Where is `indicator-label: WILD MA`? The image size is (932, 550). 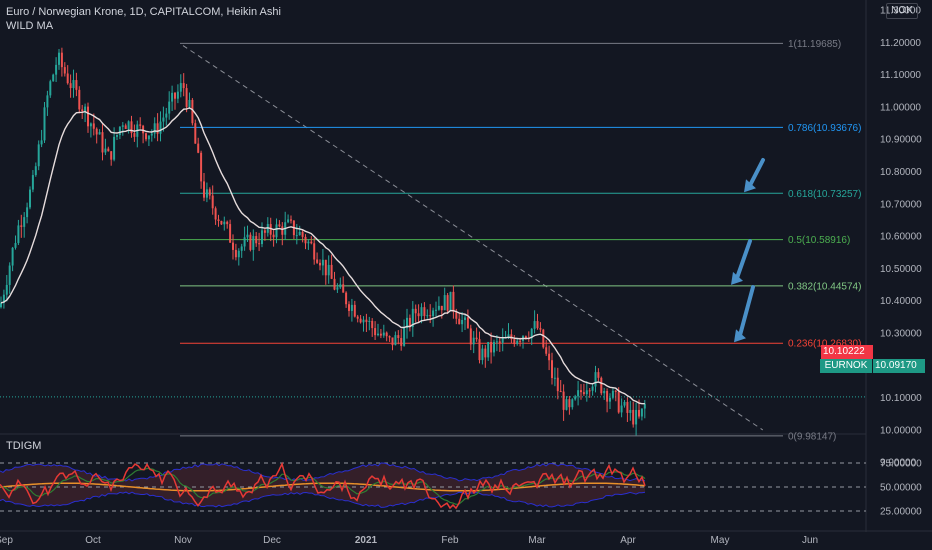 indicator-label: WILD MA is located at coordinates (29, 26).